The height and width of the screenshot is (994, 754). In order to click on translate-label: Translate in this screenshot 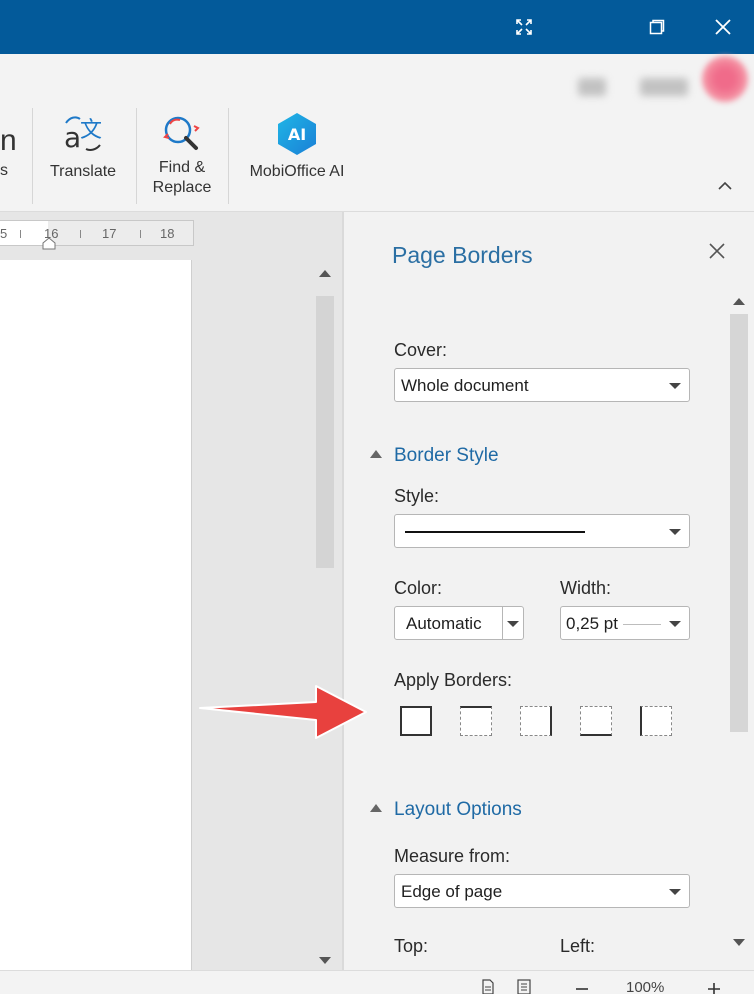, I will do `click(83, 171)`.